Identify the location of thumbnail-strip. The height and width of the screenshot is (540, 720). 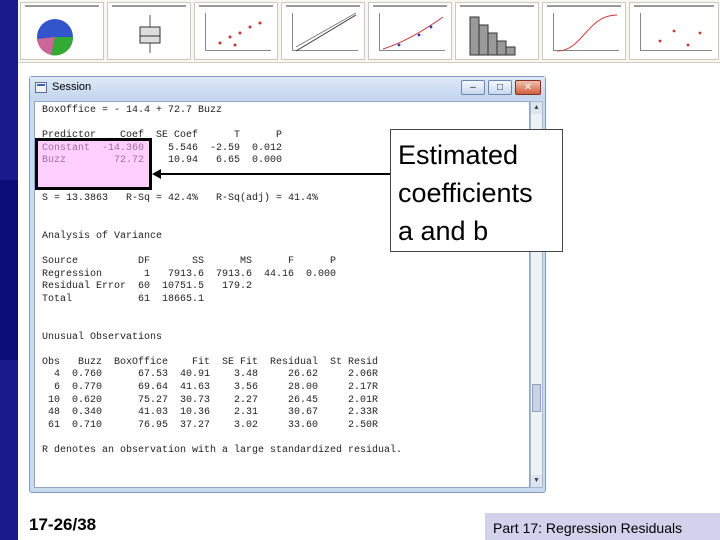
(369, 31).